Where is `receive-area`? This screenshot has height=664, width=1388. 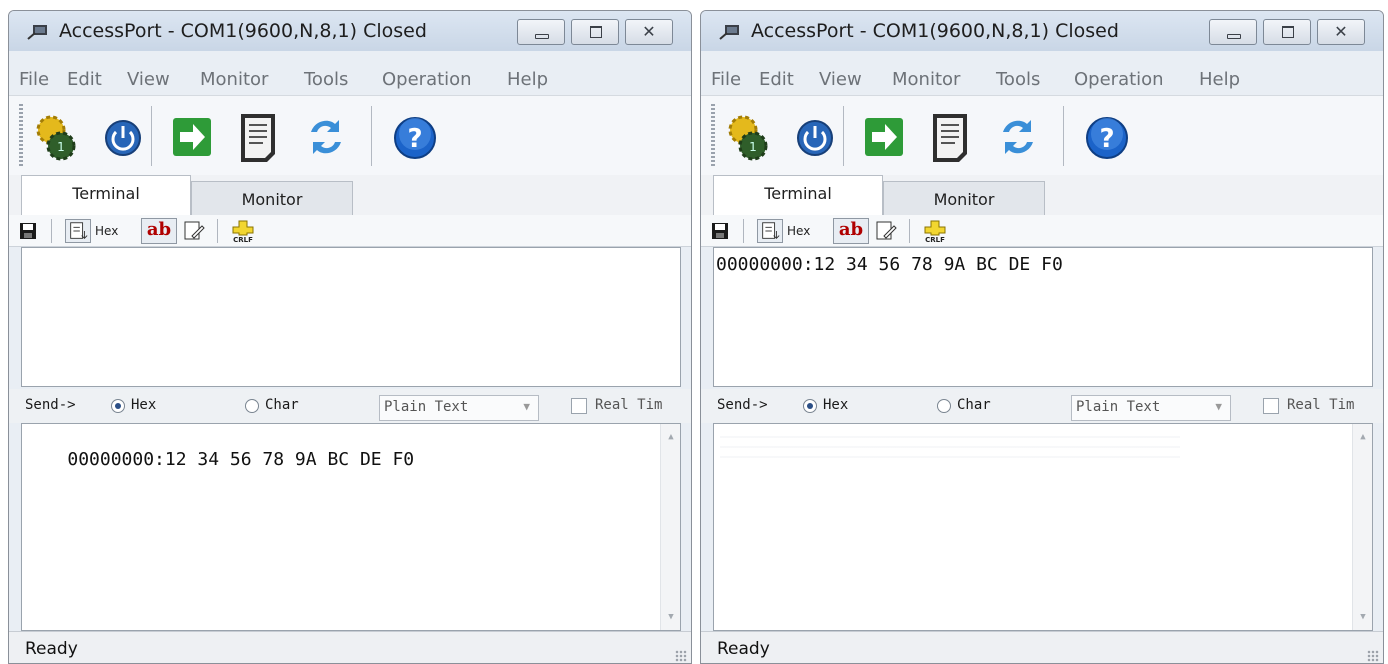
receive-area is located at coordinates (351, 317).